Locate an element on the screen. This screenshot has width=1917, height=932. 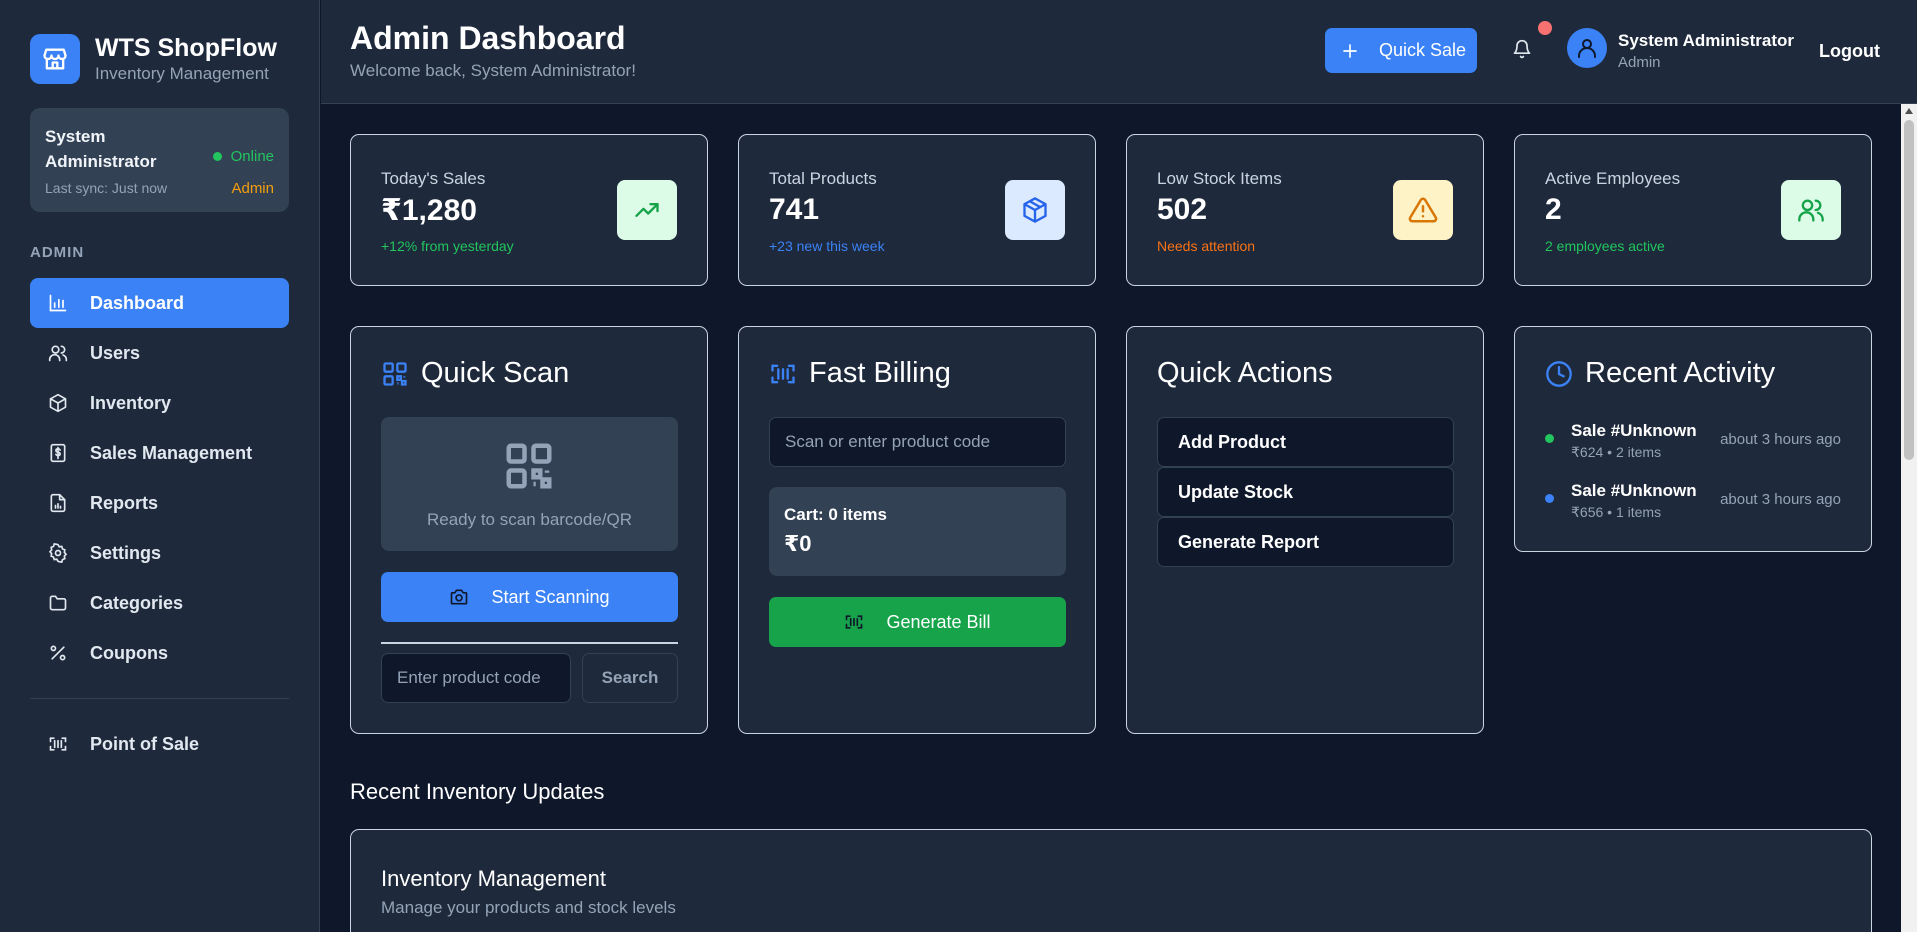
camera-icon is located at coordinates (459, 597).